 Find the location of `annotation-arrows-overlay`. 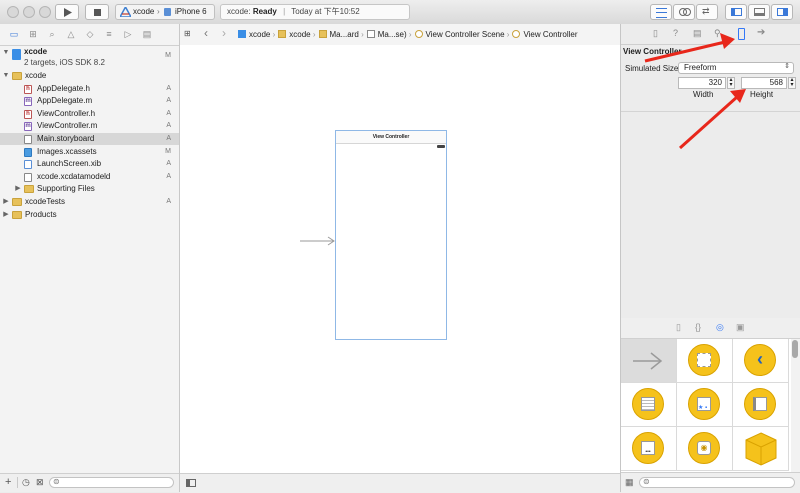

annotation-arrows-overlay is located at coordinates (695, 91).